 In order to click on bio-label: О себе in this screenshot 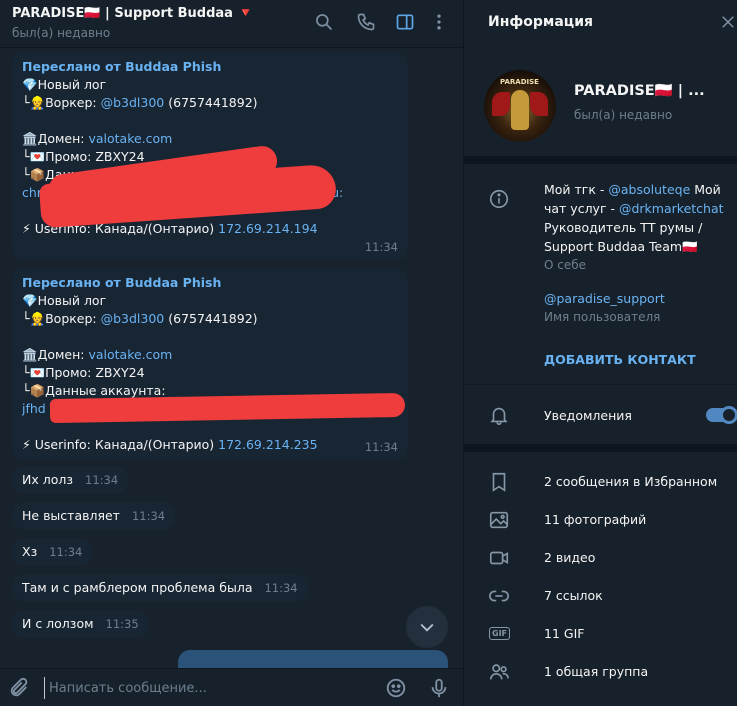, I will do `click(565, 265)`.